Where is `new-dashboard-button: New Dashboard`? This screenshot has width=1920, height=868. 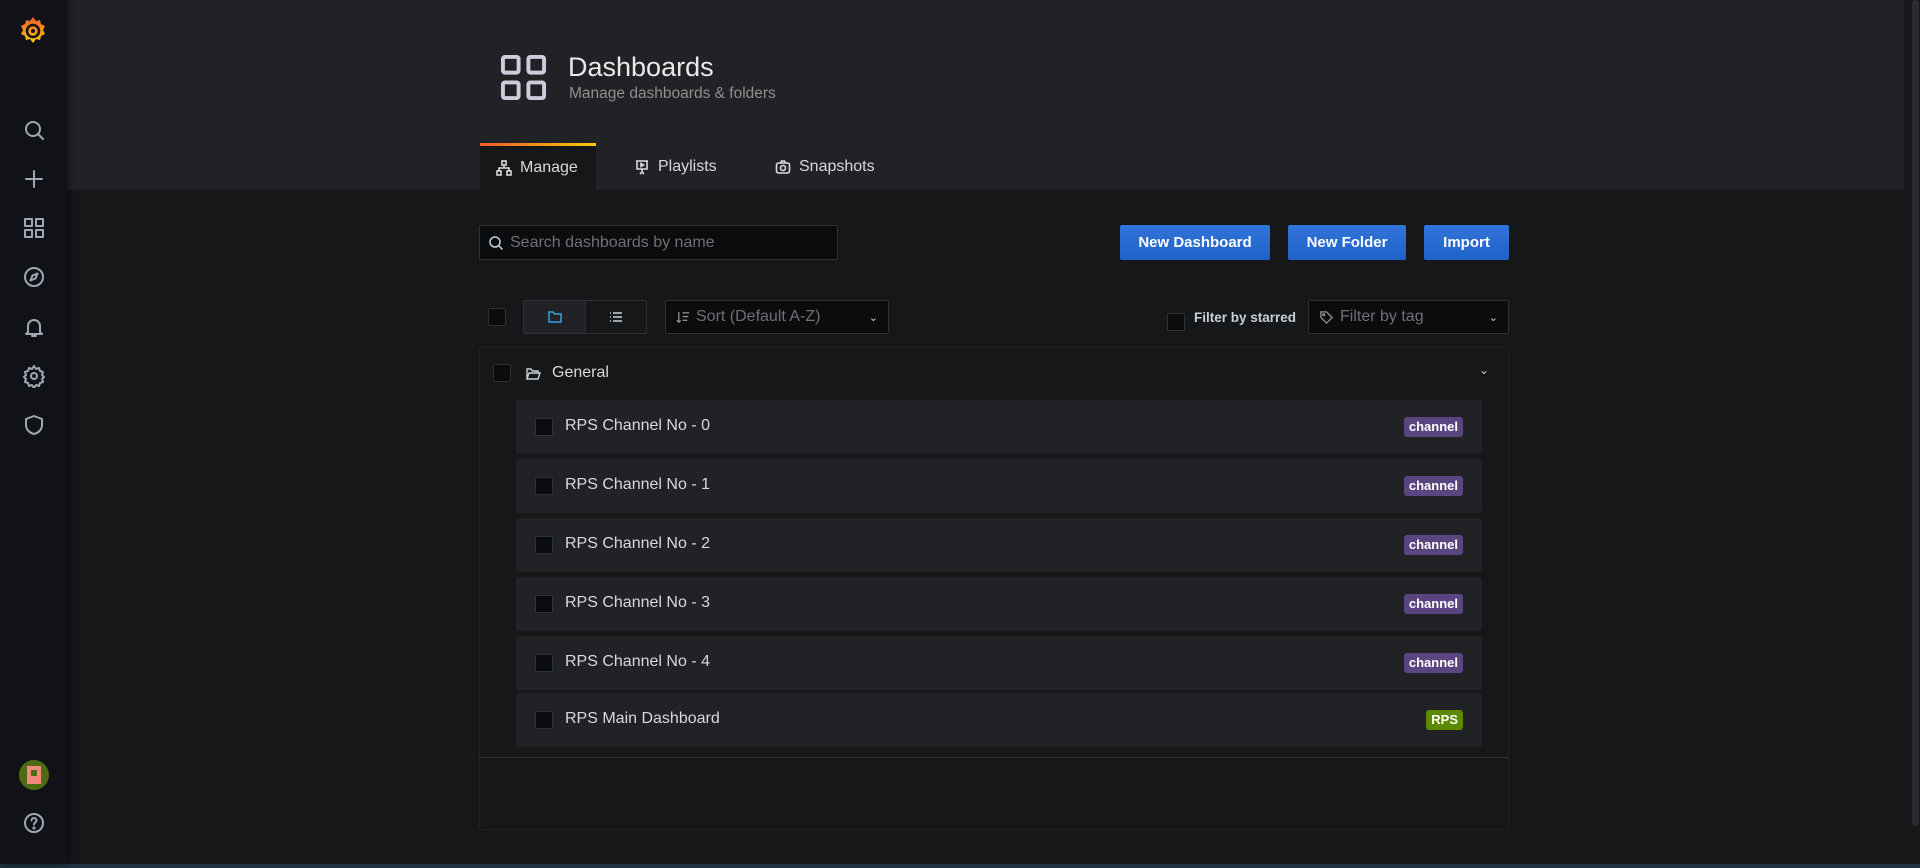
new-dashboard-button: New Dashboard is located at coordinates (1195, 242).